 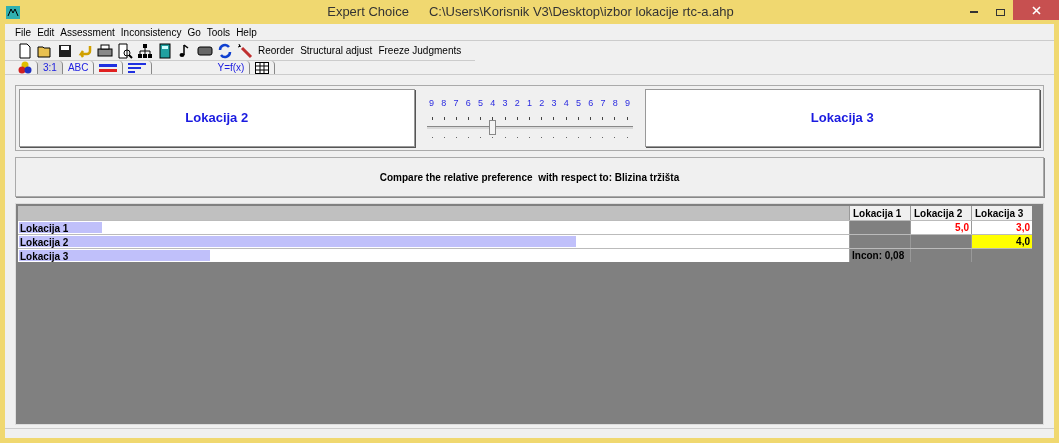 What do you see at coordinates (165, 50) in the screenshot?
I see `calculator-icon` at bounding box center [165, 50].